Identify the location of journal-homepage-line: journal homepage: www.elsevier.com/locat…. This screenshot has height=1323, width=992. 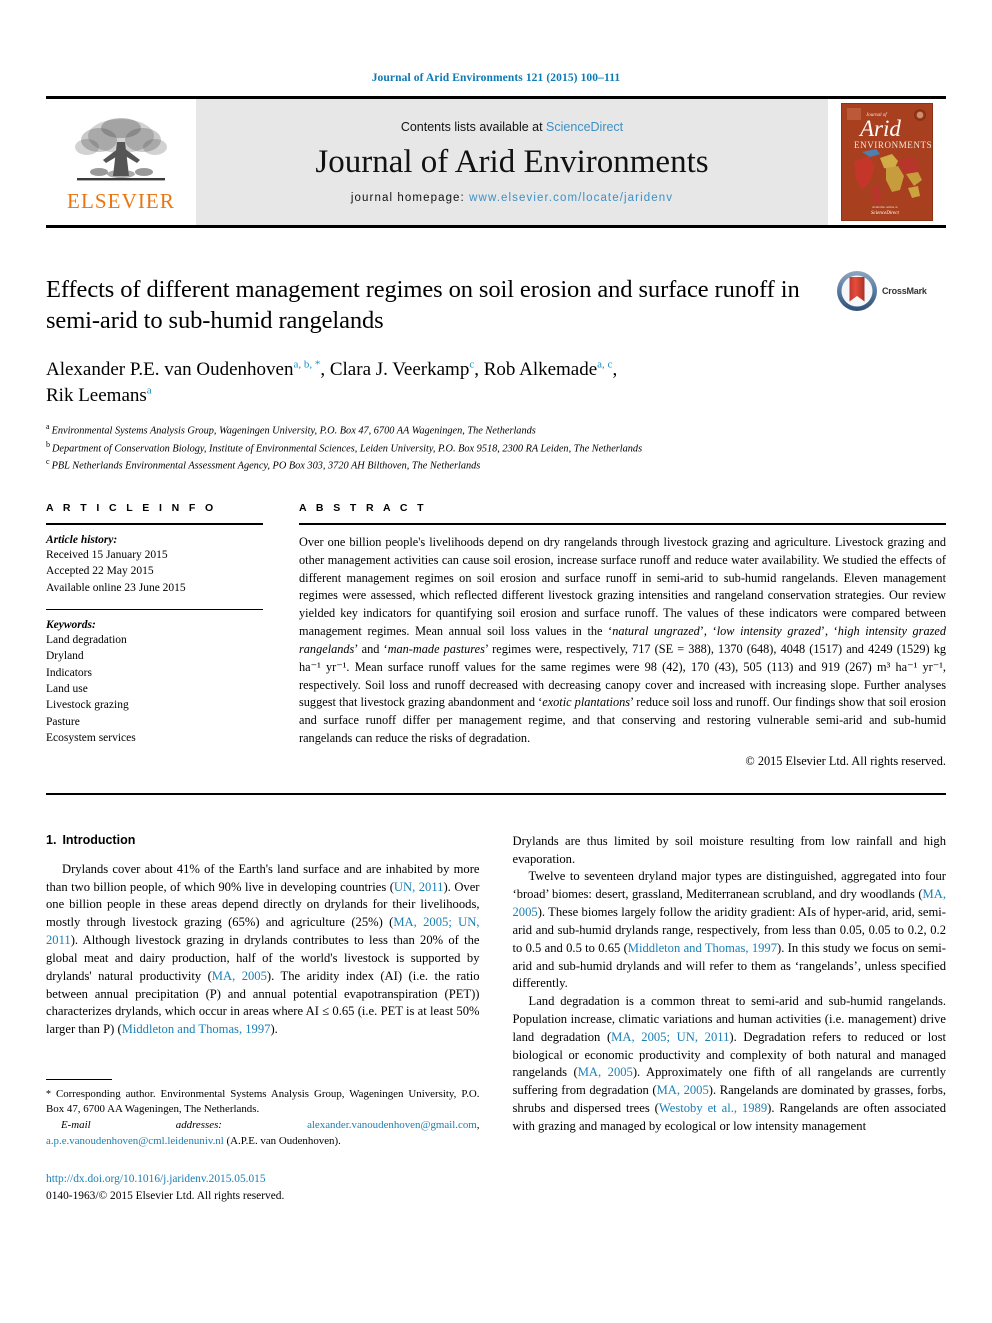
(512, 198).